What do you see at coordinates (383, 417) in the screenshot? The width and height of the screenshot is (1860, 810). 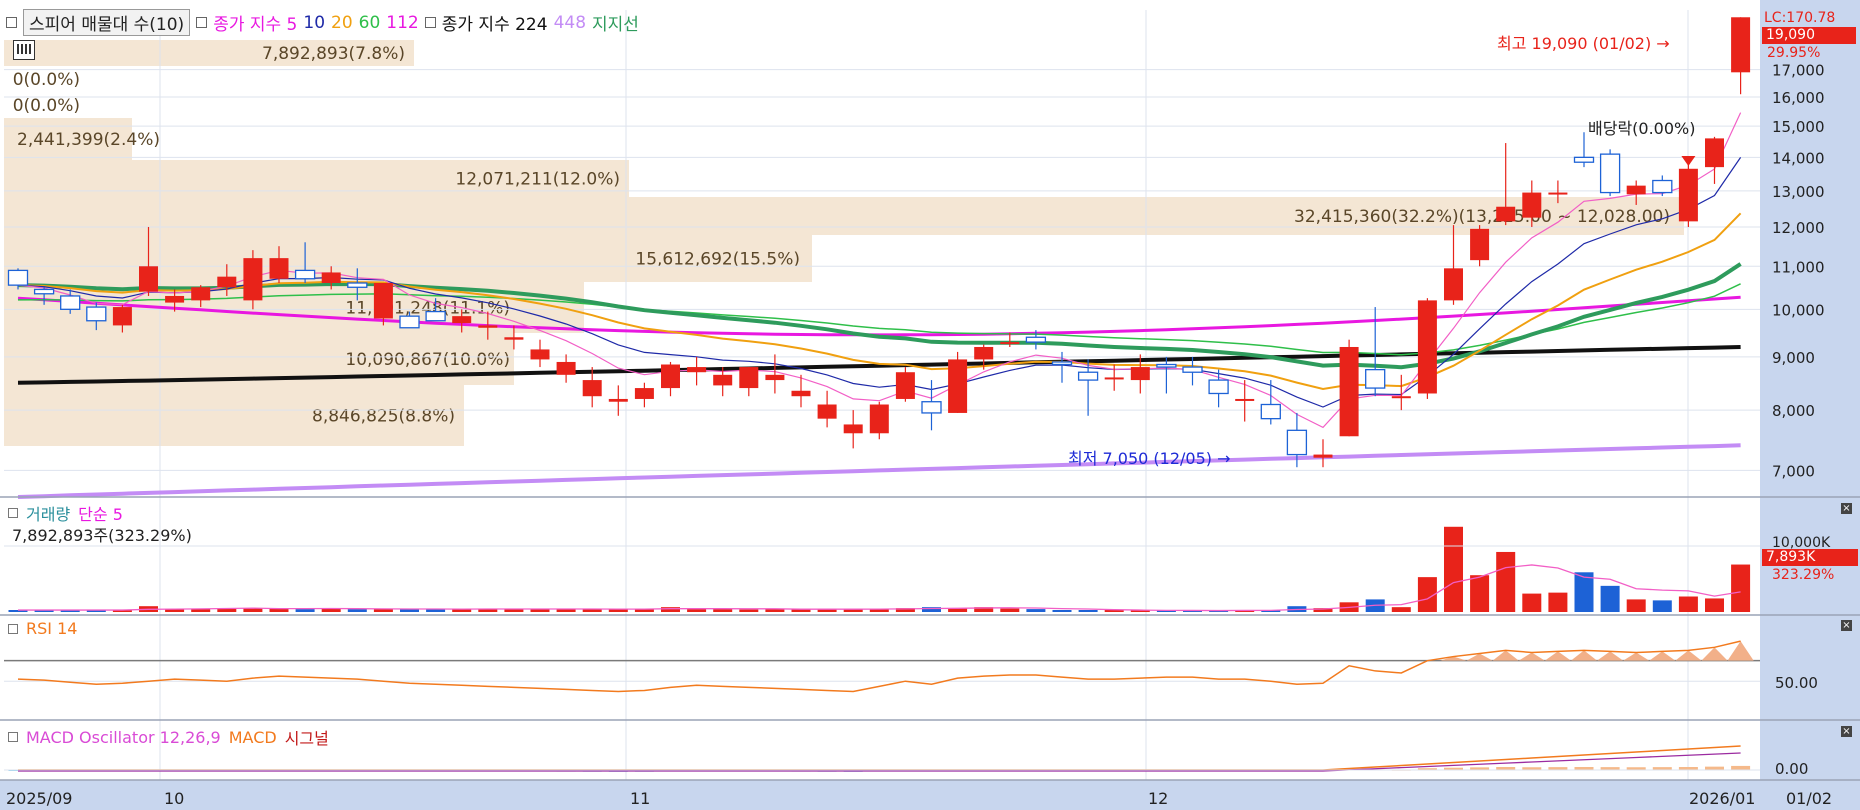 I see `volume-profile-label: 8,846,825(8.8%)` at bounding box center [383, 417].